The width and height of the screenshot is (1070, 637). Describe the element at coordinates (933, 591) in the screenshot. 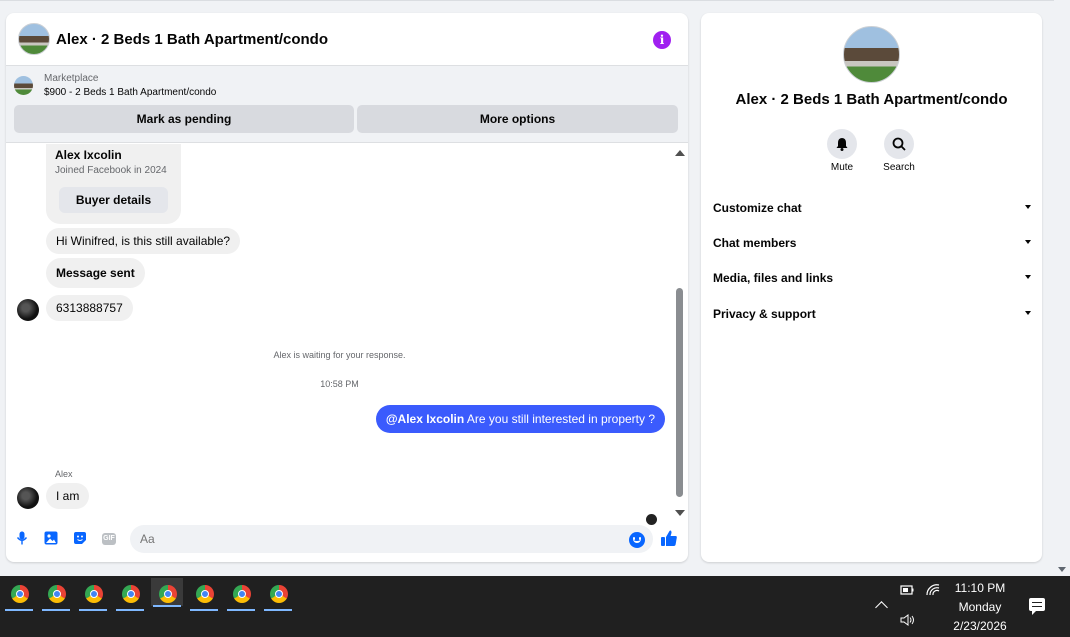

I see `wifi-icon` at that location.